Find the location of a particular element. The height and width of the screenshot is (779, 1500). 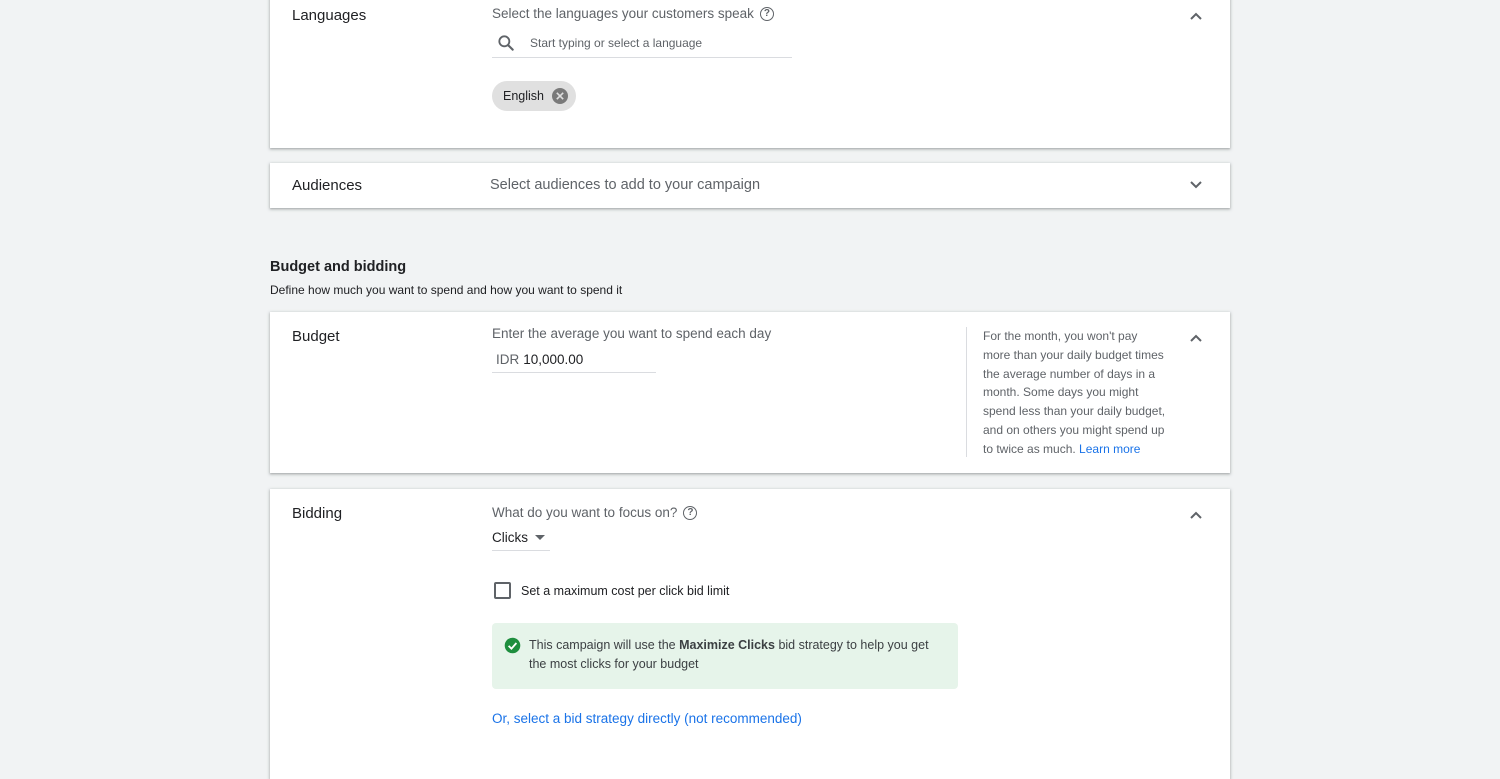

language-search-input is located at coordinates (650, 42).